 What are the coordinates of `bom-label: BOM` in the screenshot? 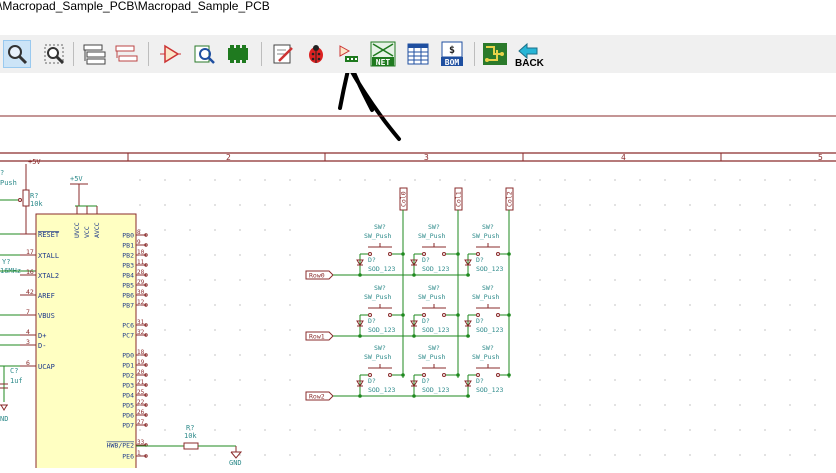 It's located at (452, 62).